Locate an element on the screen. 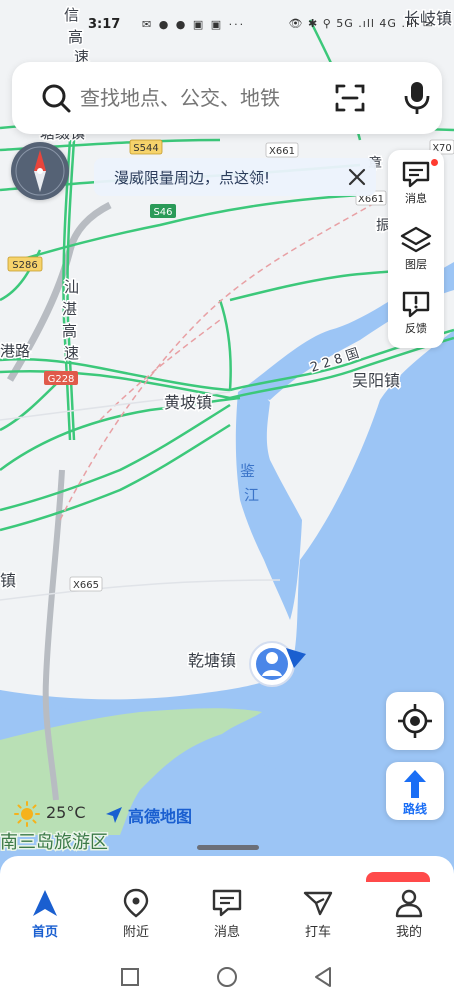 The width and height of the screenshot is (454, 1000). tab-profile: 我的 is located at coordinates (409, 919).